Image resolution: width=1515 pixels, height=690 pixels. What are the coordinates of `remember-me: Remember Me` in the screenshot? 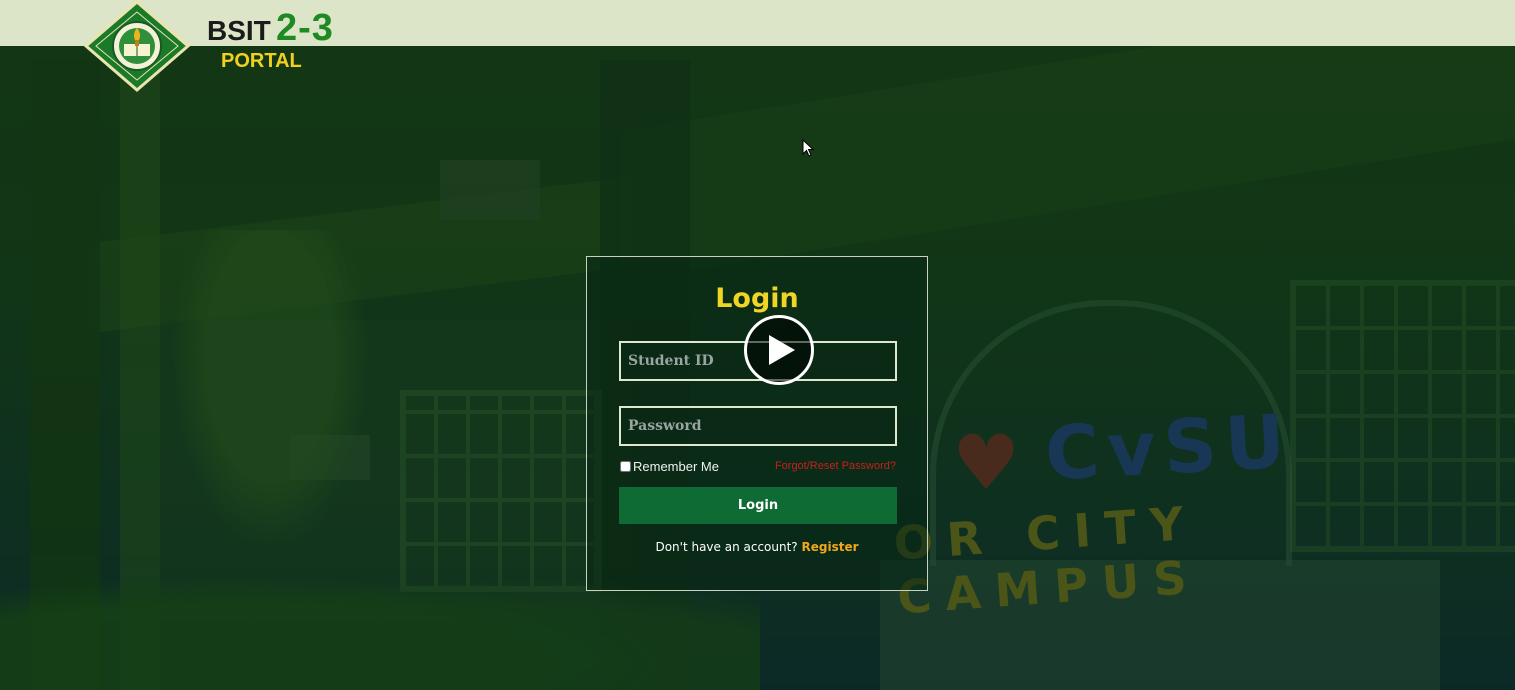 It's located at (669, 466).